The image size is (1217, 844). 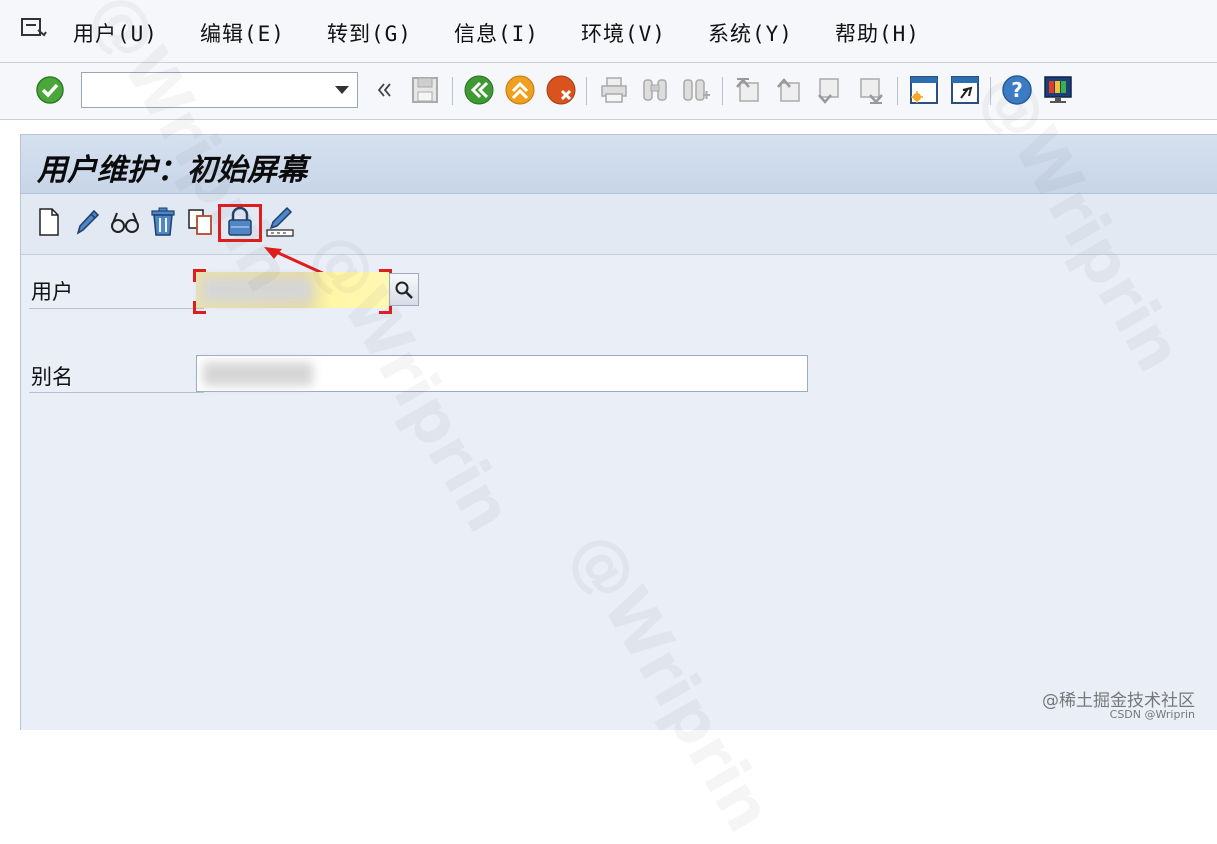 What do you see at coordinates (208, 91) in the screenshot?
I see `command-input` at bounding box center [208, 91].